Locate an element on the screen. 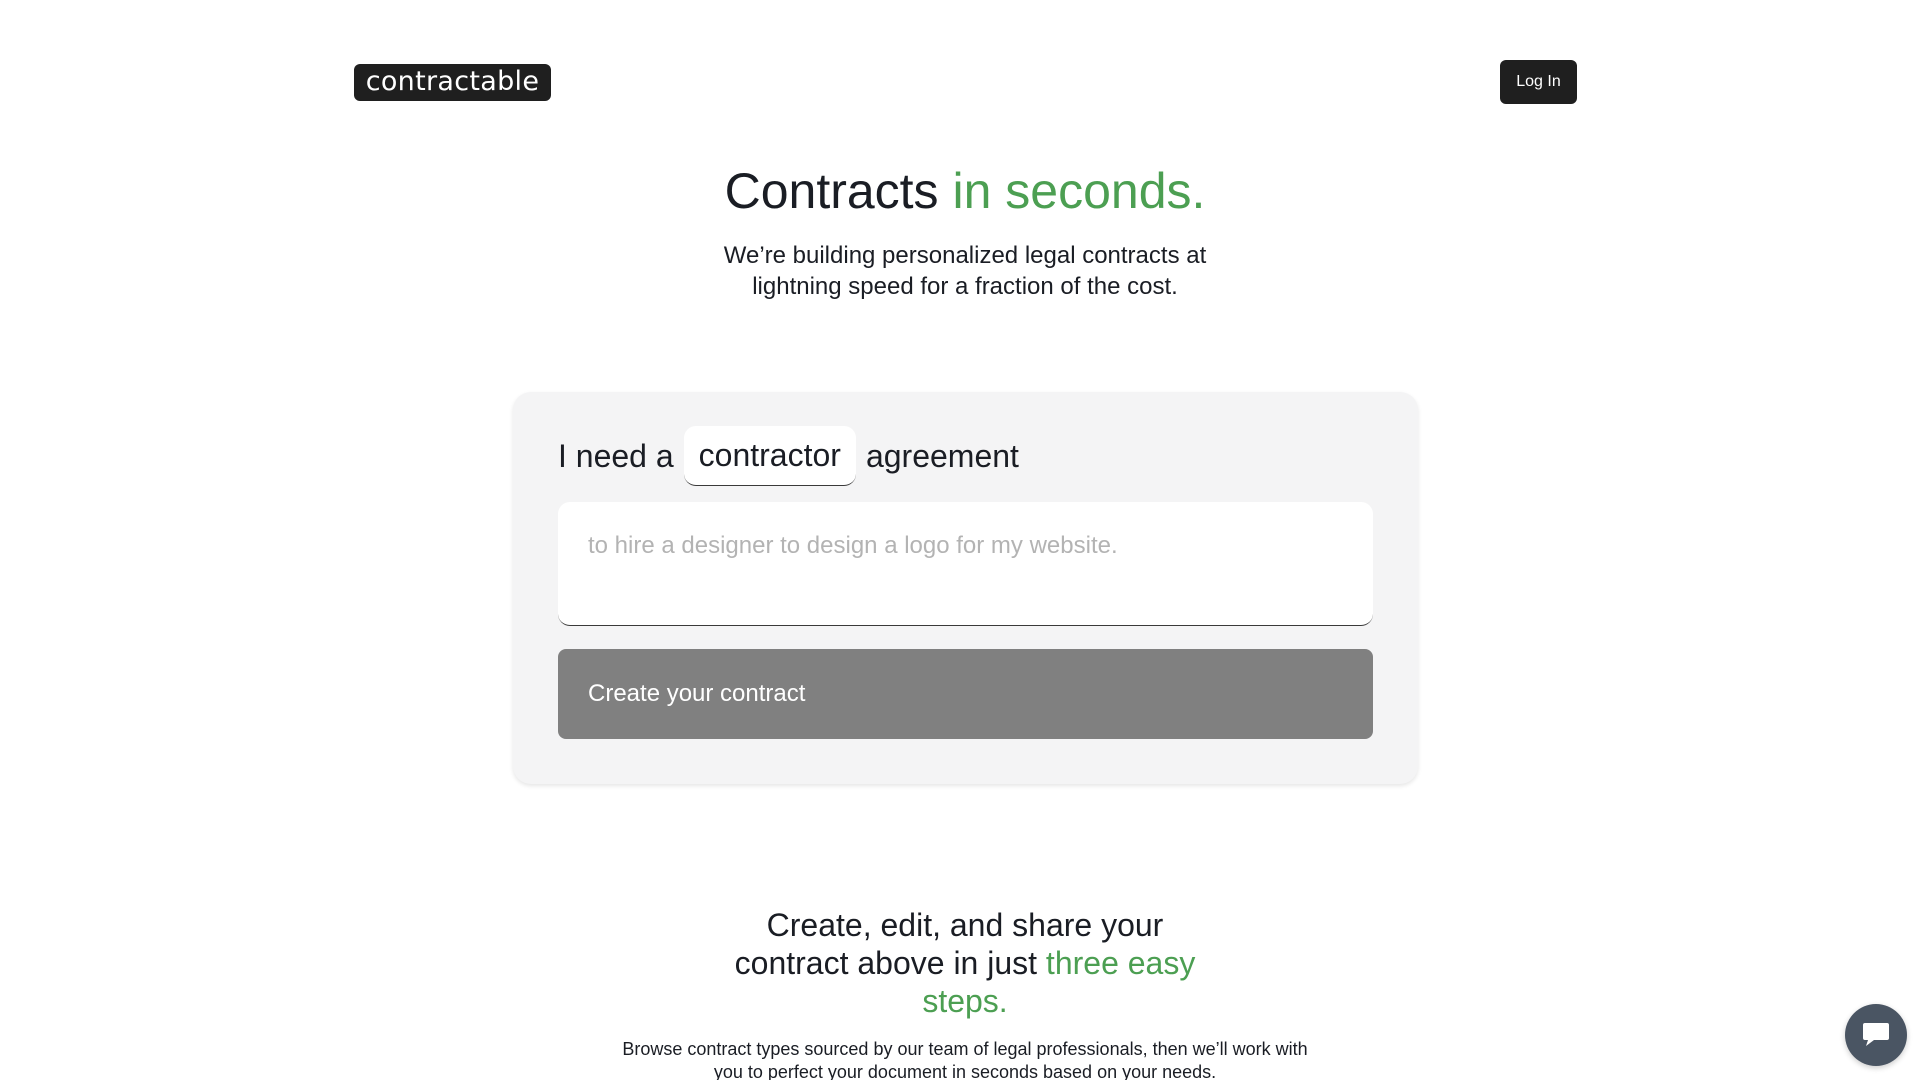 The width and height of the screenshot is (1920, 1080). hero-title: Contracts in seconds. is located at coordinates (960, 191).